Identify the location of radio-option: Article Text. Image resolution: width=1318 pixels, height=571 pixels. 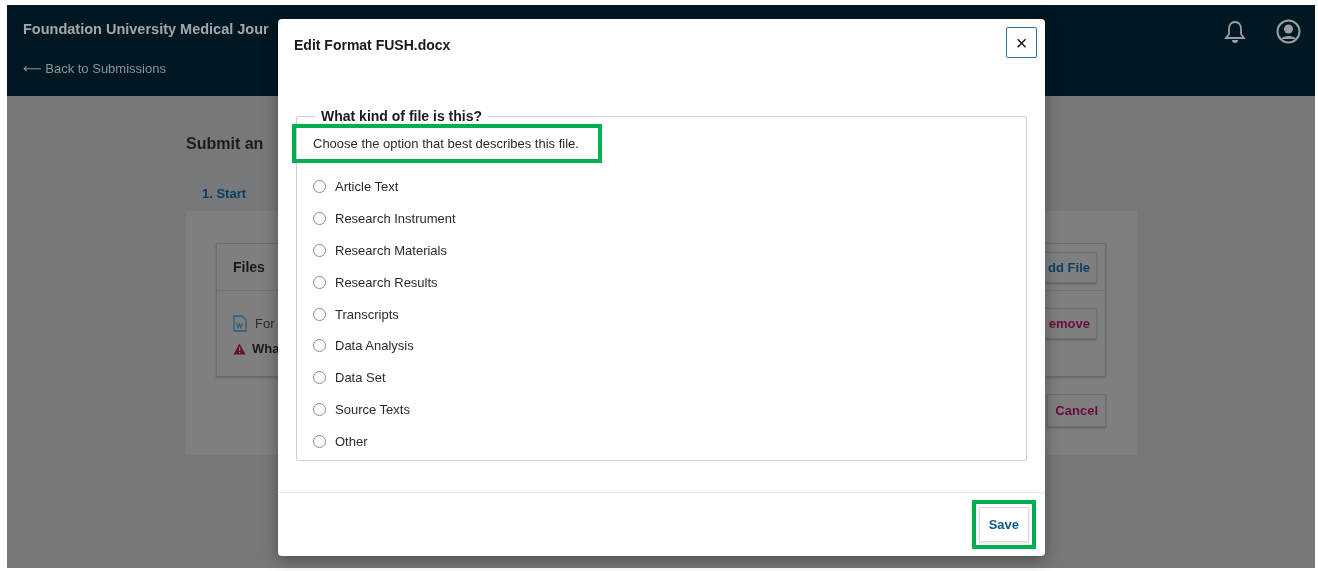
(356, 187).